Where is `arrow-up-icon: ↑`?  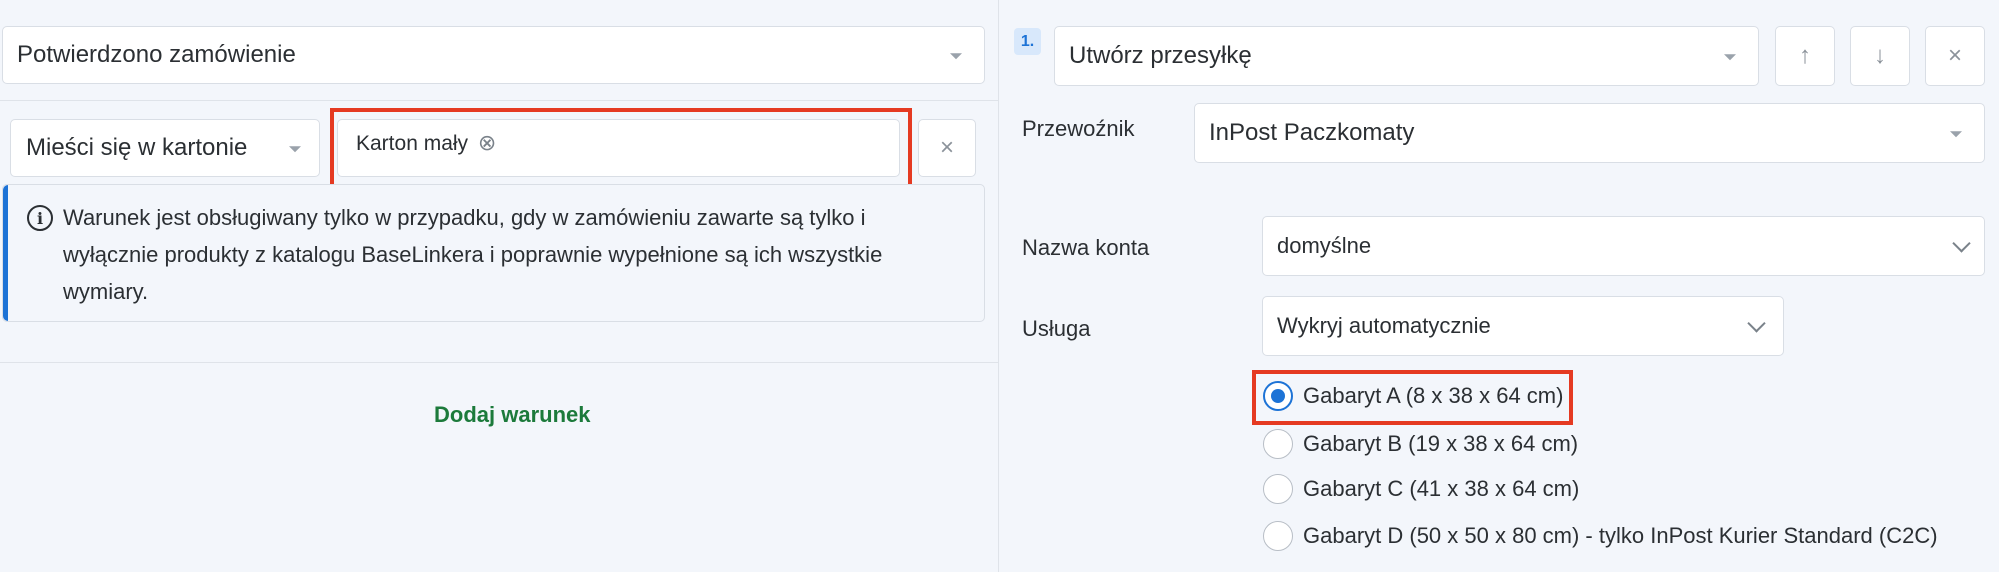
arrow-up-icon: ↑ is located at coordinates (1805, 55).